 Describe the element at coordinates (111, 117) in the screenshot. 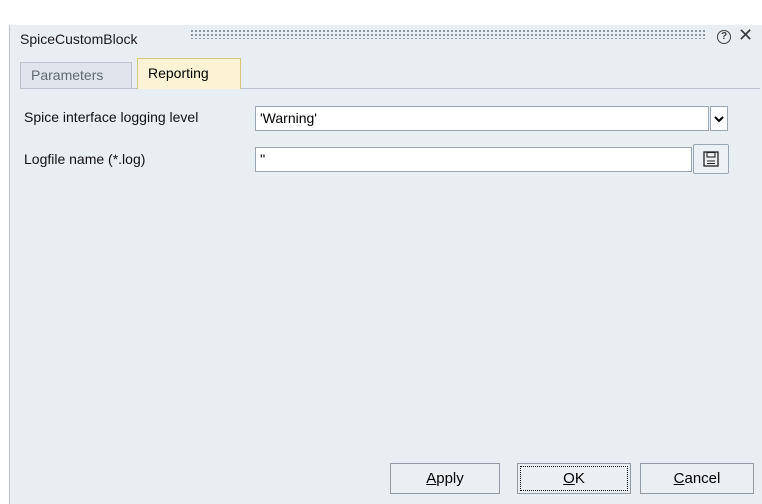

I see `logging-level-label: Spice interface logging level` at that location.